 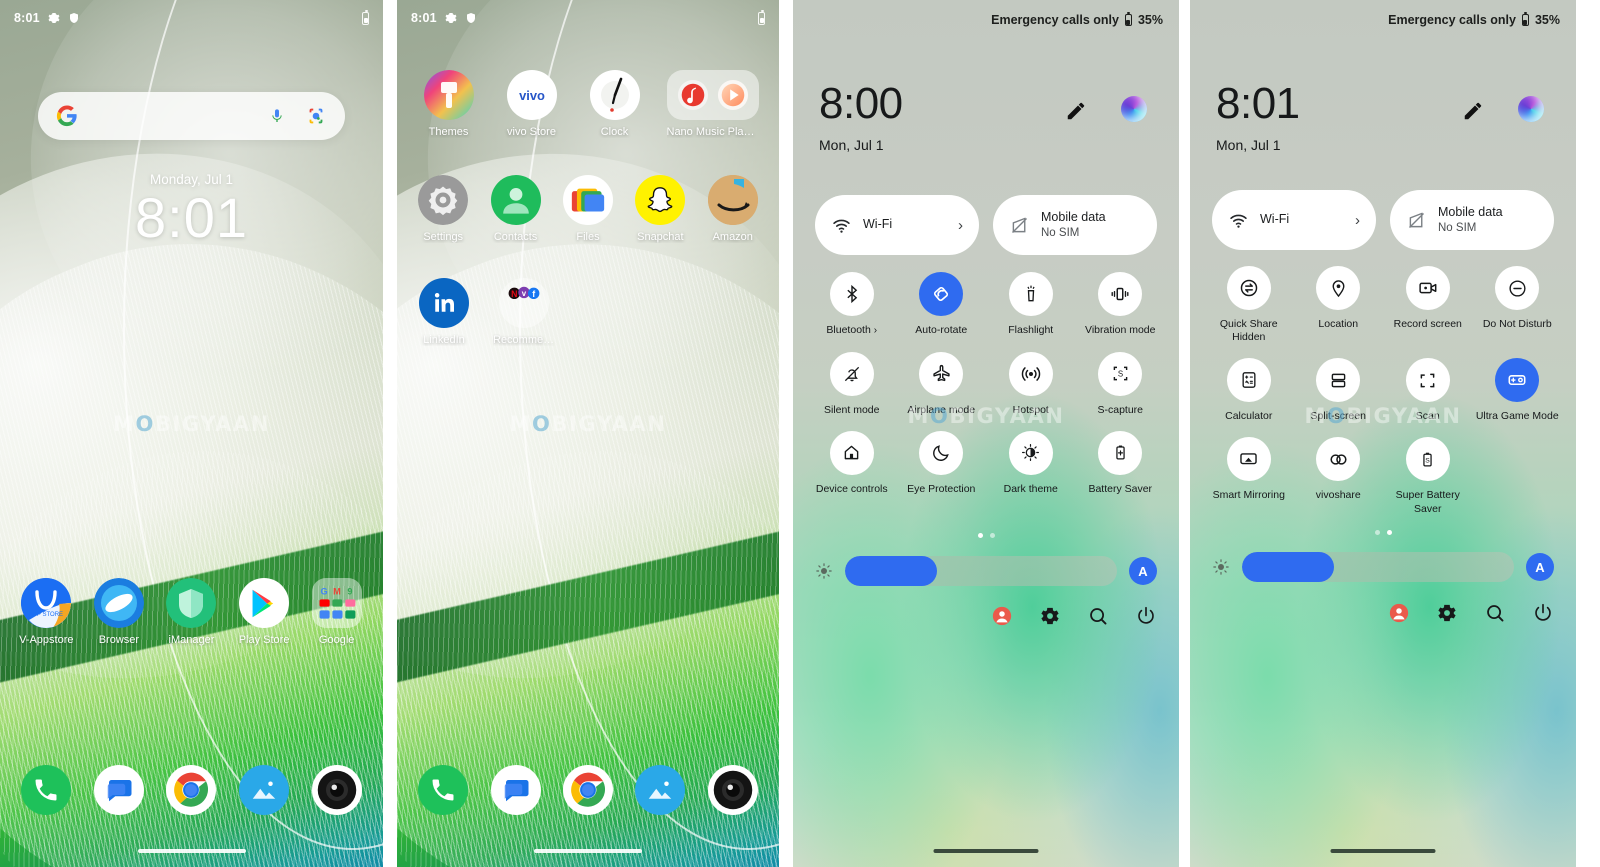 What do you see at coordinates (449, 104) in the screenshot?
I see `app-themes: Themes` at bounding box center [449, 104].